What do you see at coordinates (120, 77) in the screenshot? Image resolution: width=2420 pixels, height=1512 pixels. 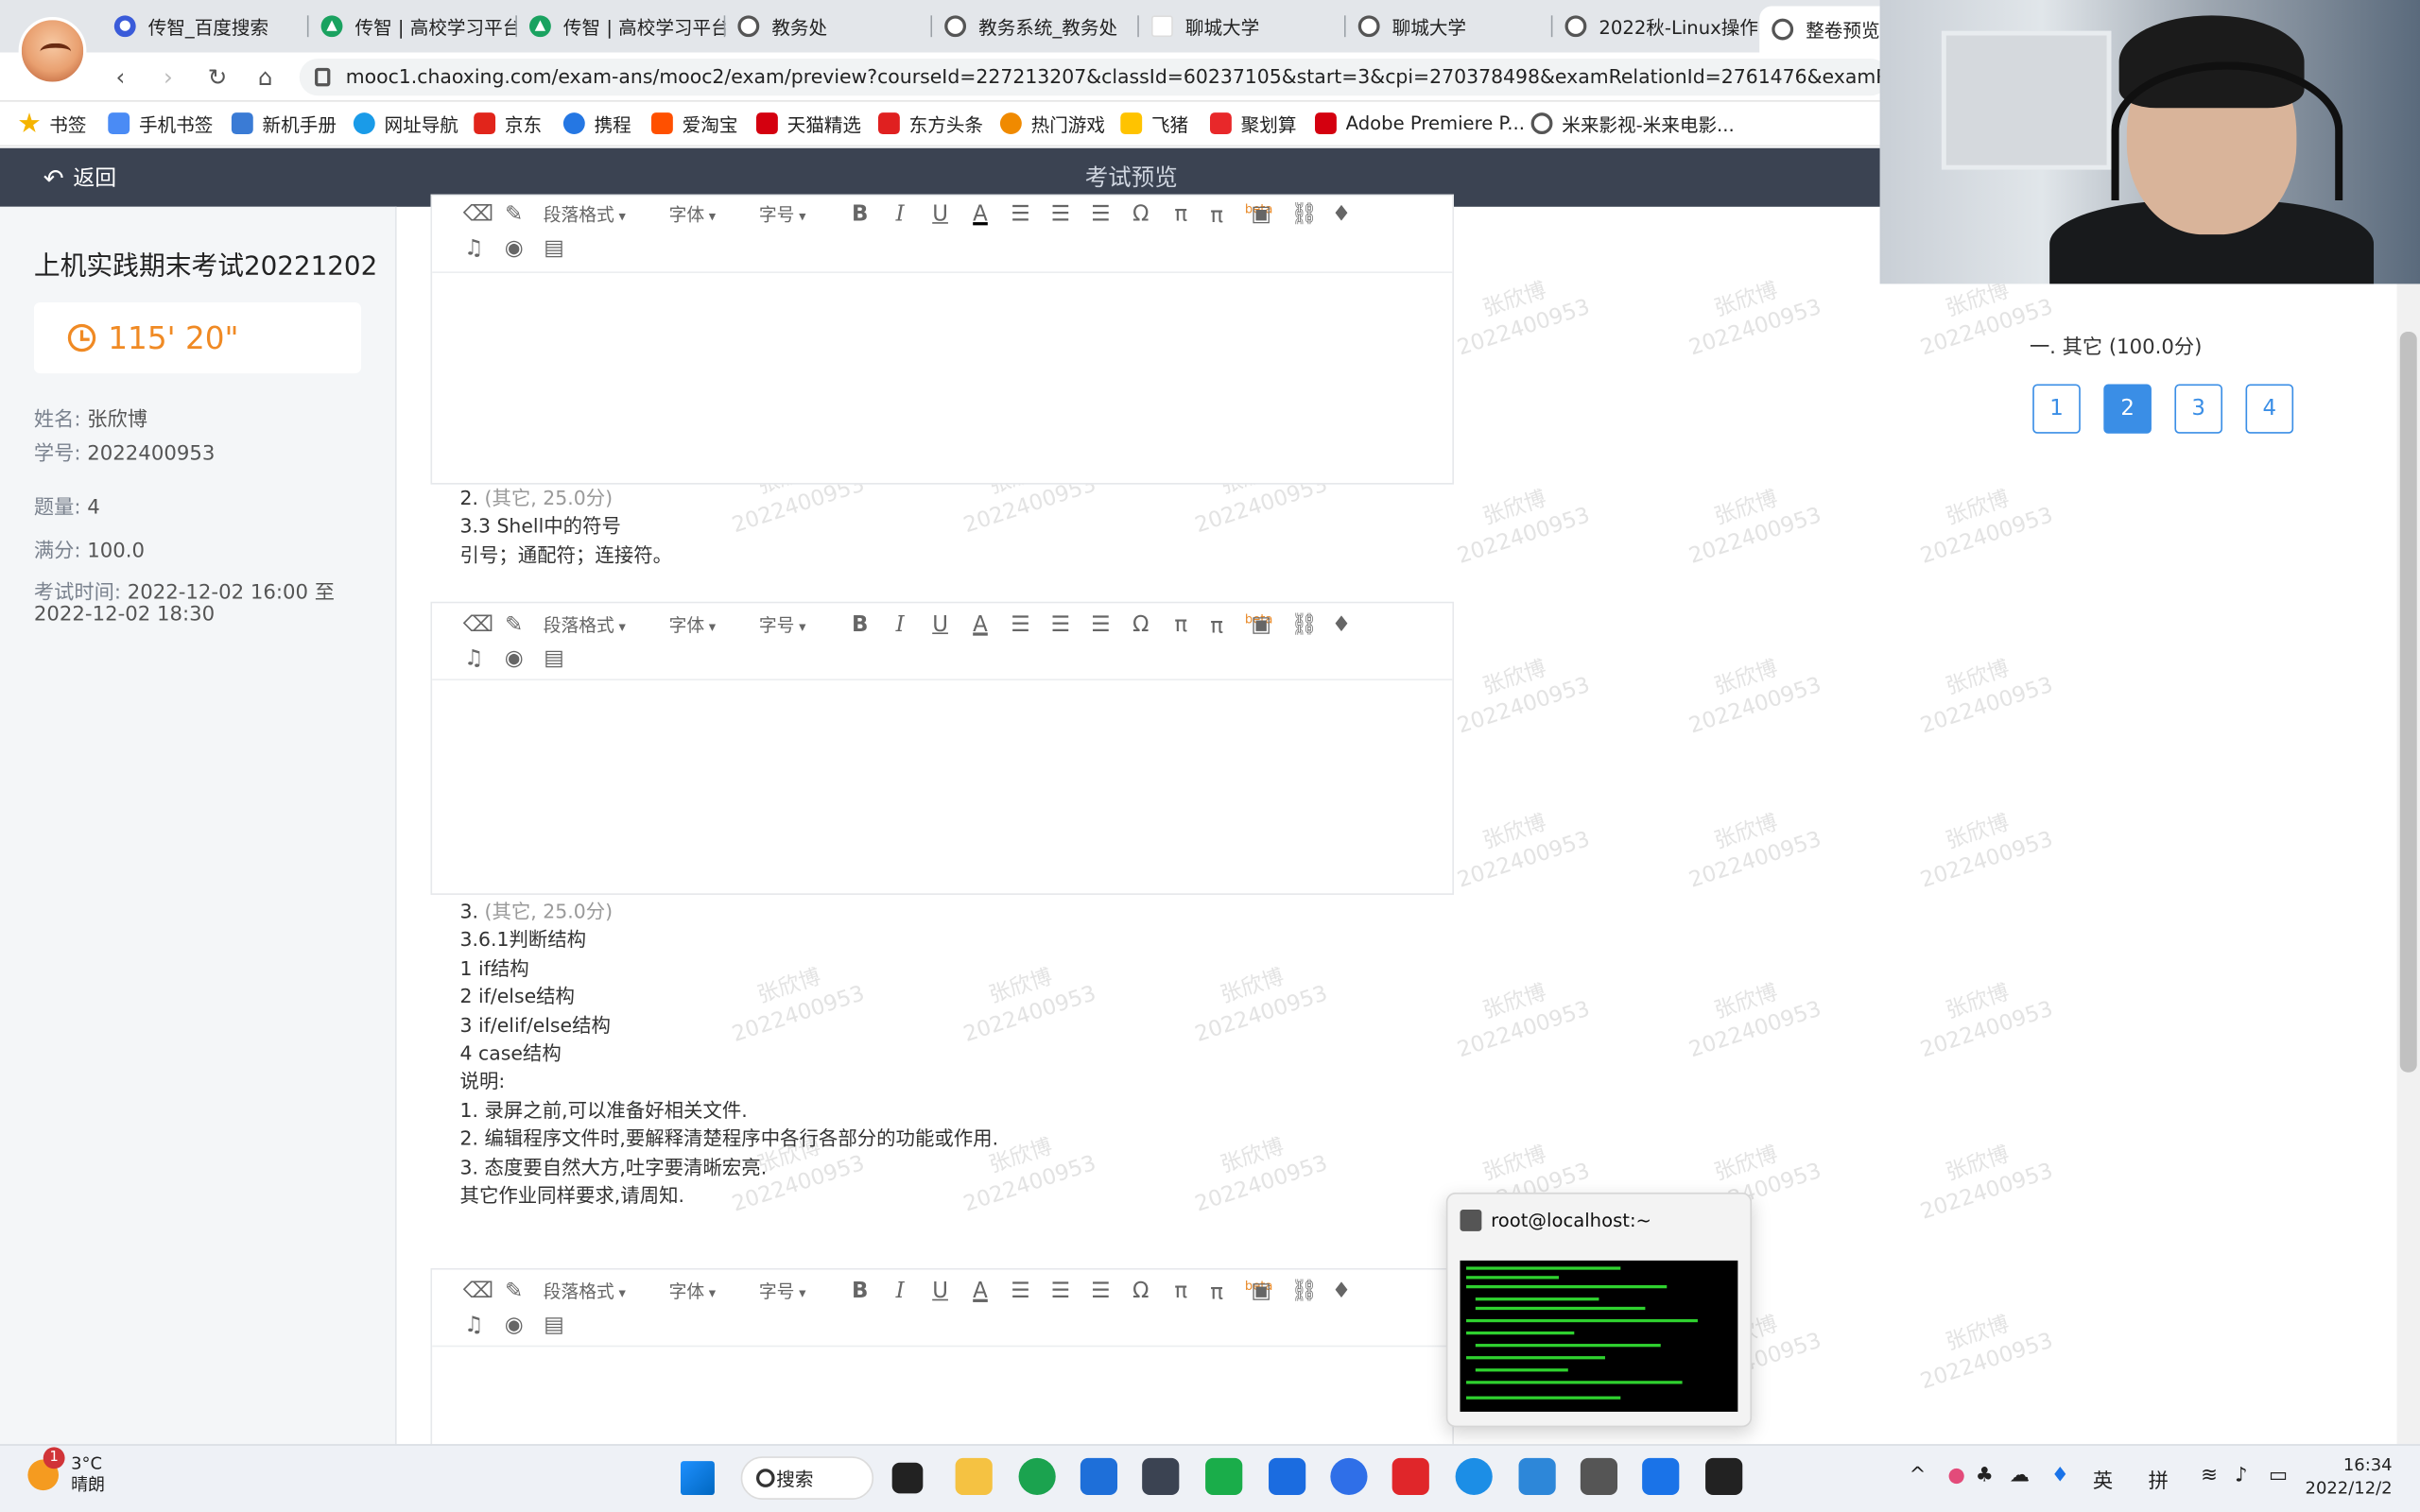 I see `back-nav-icon: ‹` at bounding box center [120, 77].